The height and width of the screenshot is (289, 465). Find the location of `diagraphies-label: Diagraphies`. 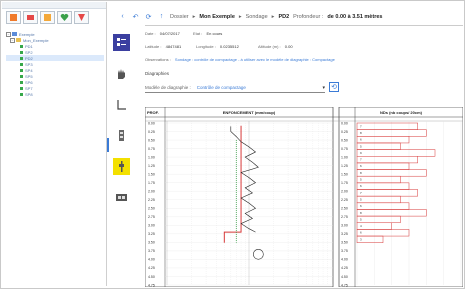

diagraphies-label: Diagraphies is located at coordinates (157, 73).